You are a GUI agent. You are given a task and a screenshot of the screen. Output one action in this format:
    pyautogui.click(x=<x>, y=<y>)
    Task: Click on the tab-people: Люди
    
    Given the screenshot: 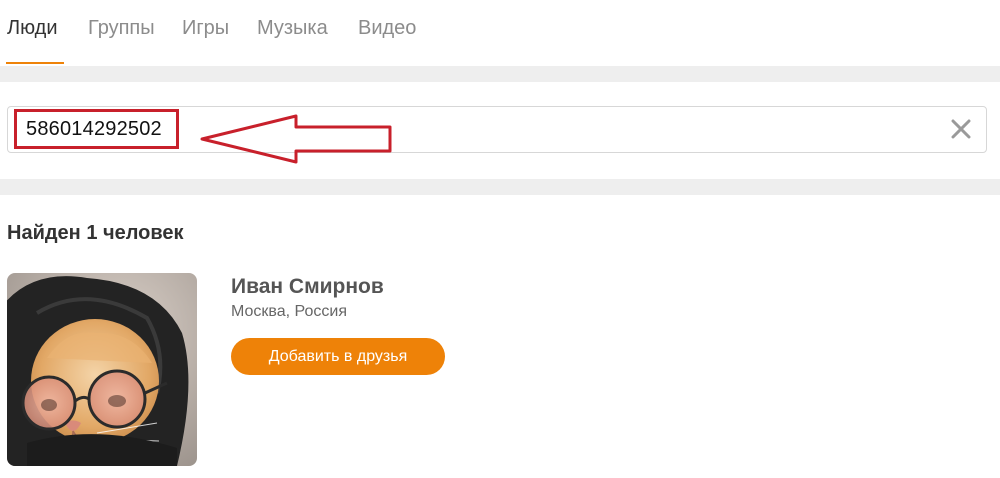 What is the action you would take?
    pyautogui.click(x=32, y=28)
    